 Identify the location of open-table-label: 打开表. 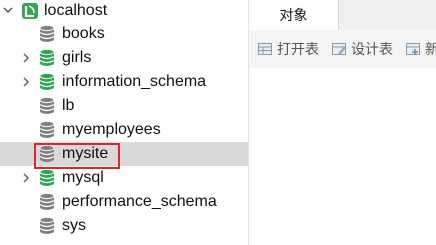
(298, 49).